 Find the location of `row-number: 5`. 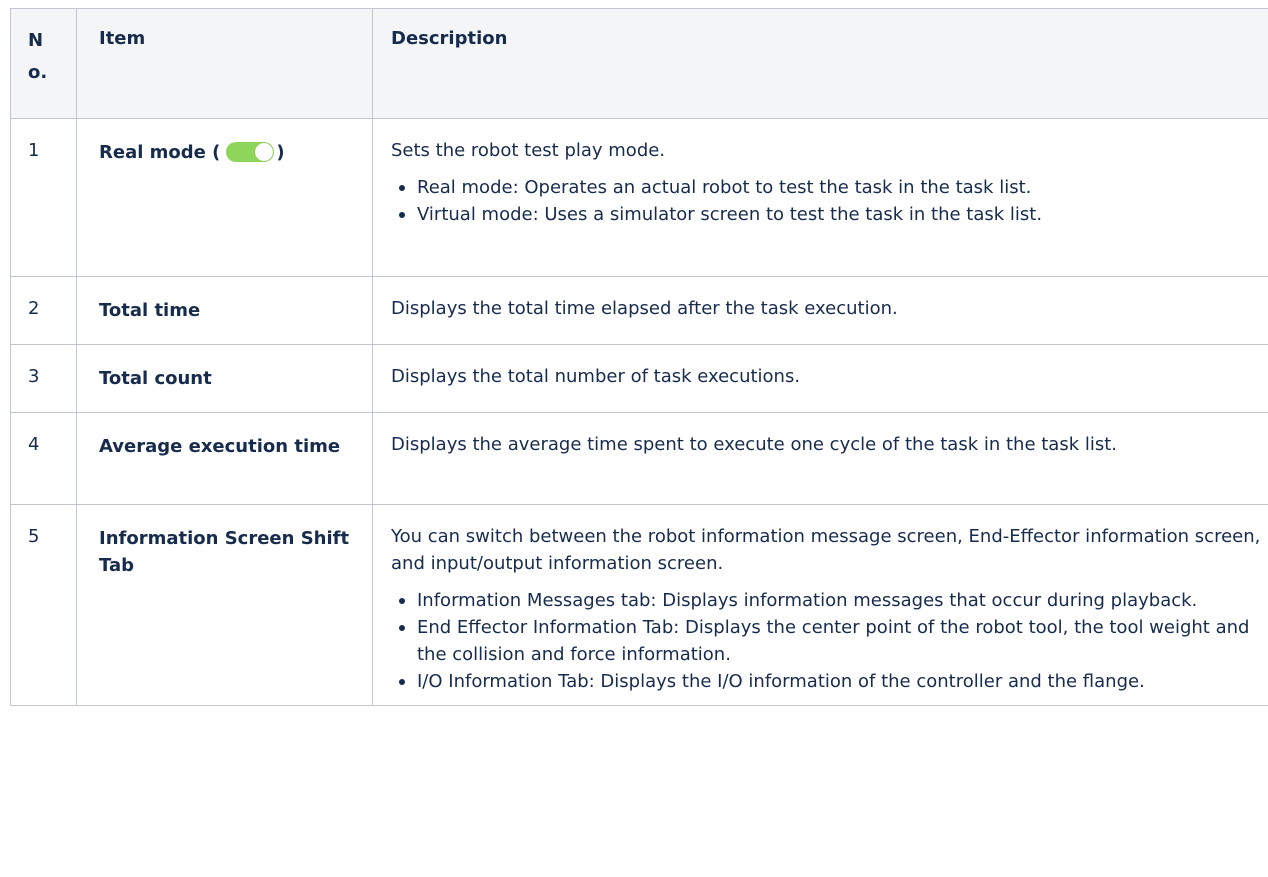

row-number: 5 is located at coordinates (34, 536).